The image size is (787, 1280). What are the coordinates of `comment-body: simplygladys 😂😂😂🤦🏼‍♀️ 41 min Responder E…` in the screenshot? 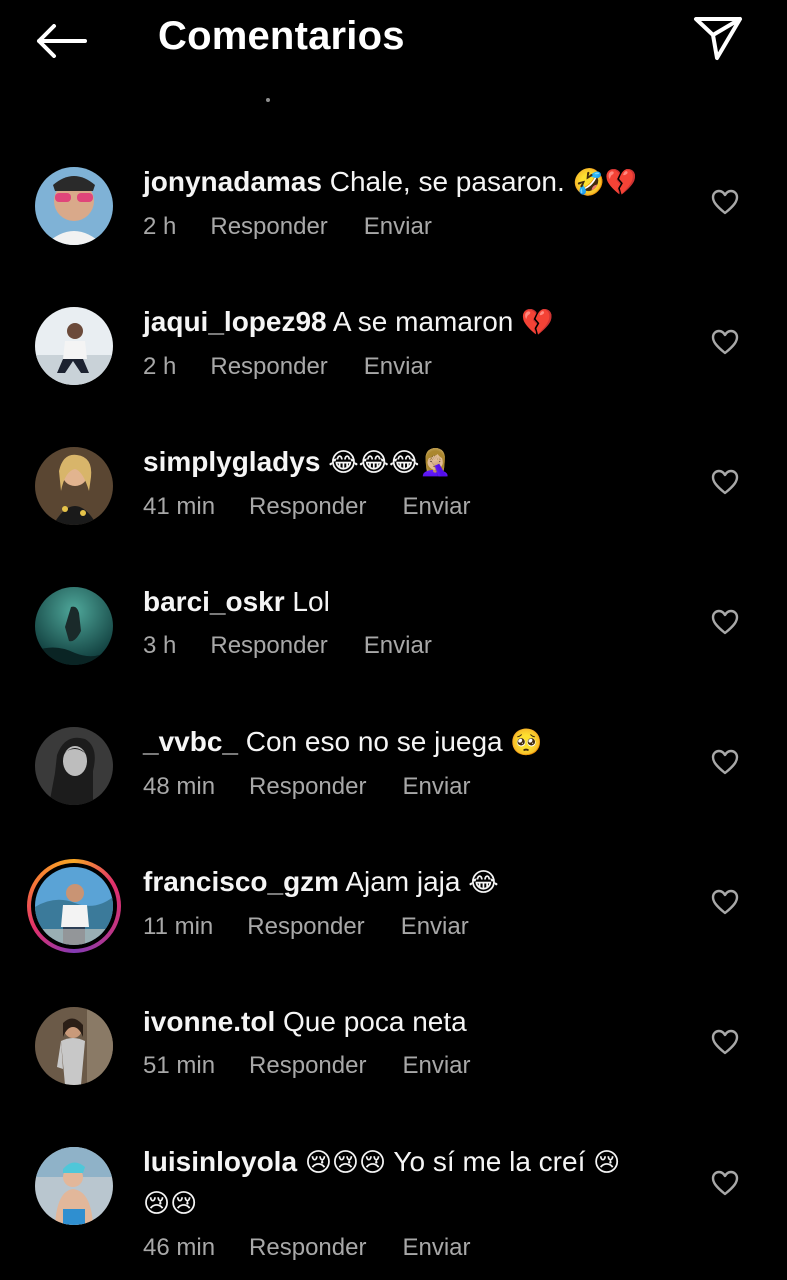 It's located at (413, 482).